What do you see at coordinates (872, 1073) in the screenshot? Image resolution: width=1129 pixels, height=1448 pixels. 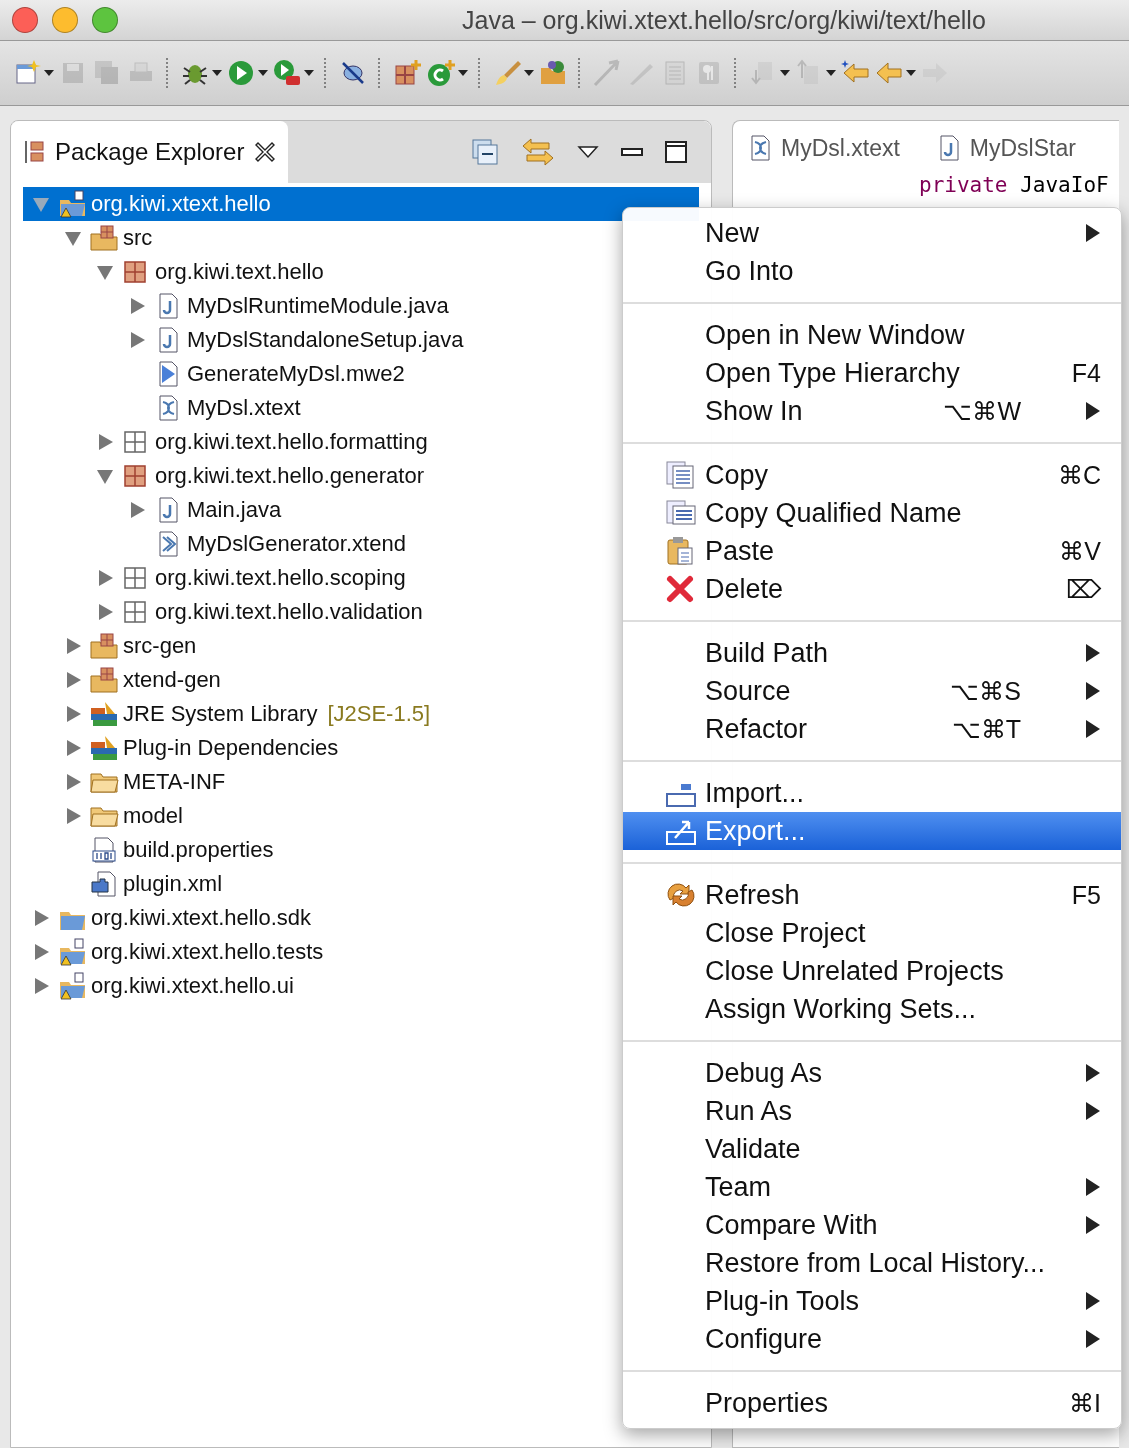 I see `menu-item: Debug As` at bounding box center [872, 1073].